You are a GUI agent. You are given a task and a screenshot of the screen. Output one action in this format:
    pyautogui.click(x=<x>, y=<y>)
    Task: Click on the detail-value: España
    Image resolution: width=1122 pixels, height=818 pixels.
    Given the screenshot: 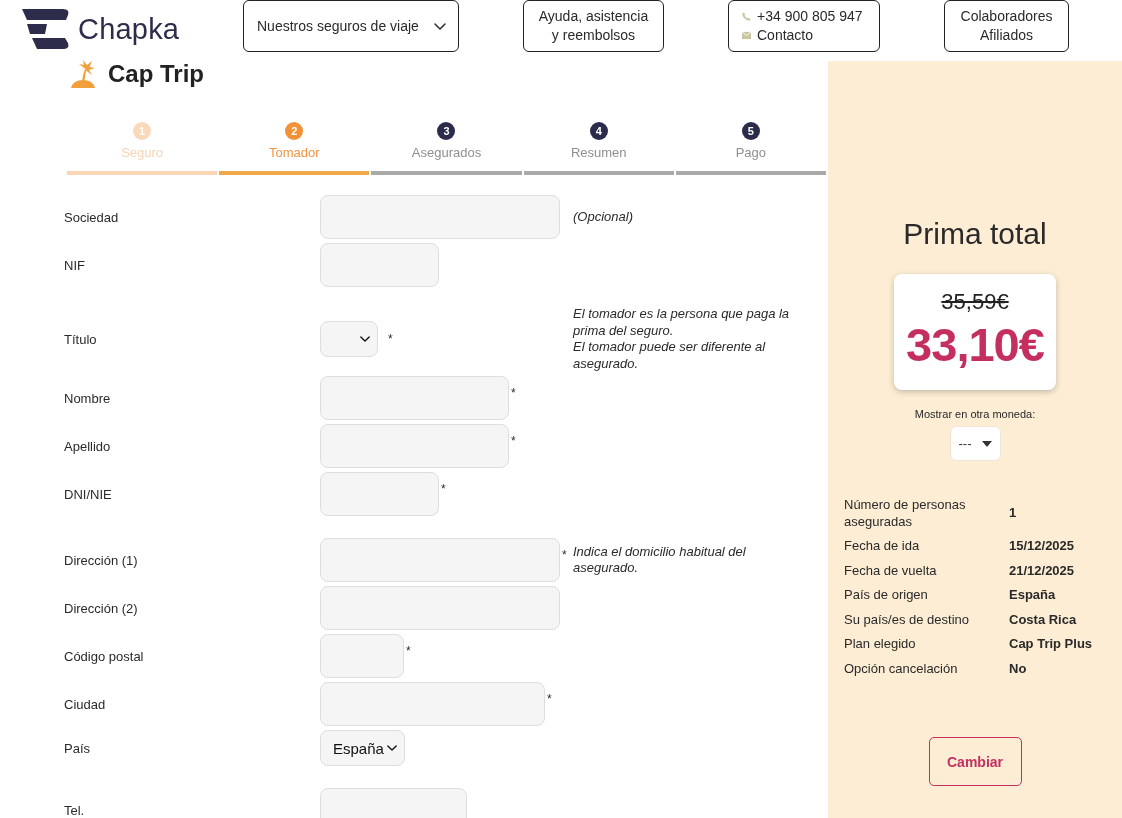 What is the action you would take?
    pyautogui.click(x=1032, y=595)
    